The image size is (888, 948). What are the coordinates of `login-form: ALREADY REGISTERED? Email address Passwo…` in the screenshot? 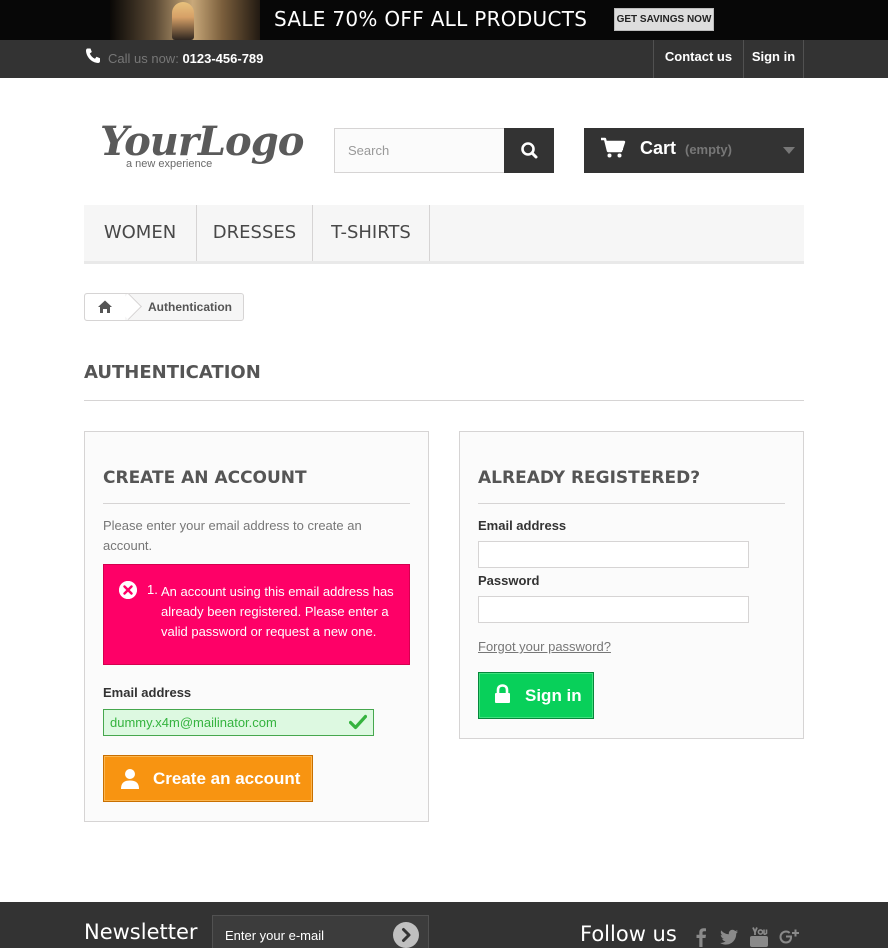 It's located at (631, 585).